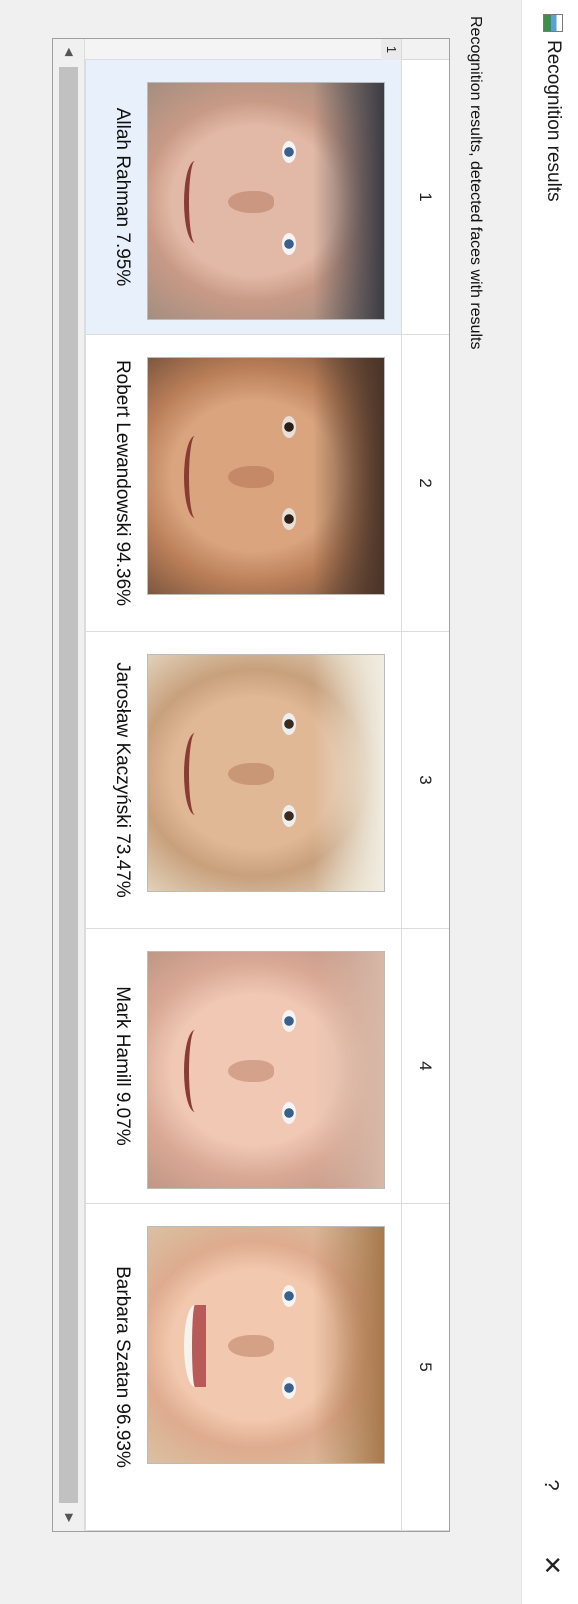 The height and width of the screenshot is (1604, 578). Describe the element at coordinates (68, 52) in the screenshot. I see `scroll-left-icon: ◀` at that location.